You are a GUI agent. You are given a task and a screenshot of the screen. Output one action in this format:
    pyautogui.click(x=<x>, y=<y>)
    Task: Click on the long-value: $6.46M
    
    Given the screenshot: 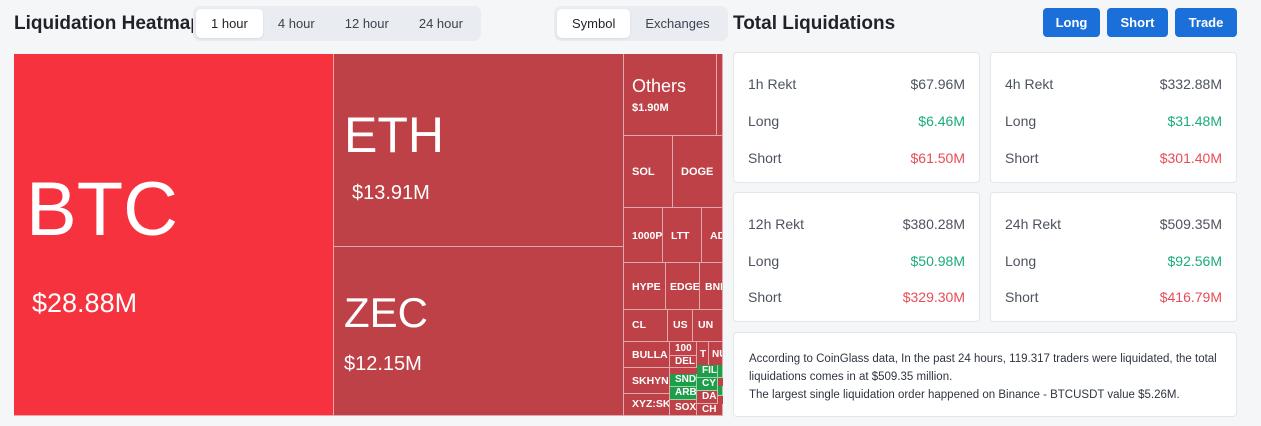 What is the action you would take?
    pyautogui.click(x=941, y=121)
    